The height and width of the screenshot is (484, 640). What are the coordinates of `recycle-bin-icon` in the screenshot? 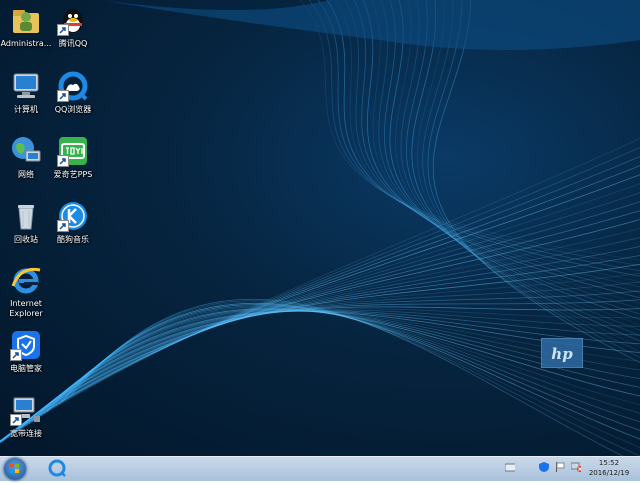 It's located at (26, 216).